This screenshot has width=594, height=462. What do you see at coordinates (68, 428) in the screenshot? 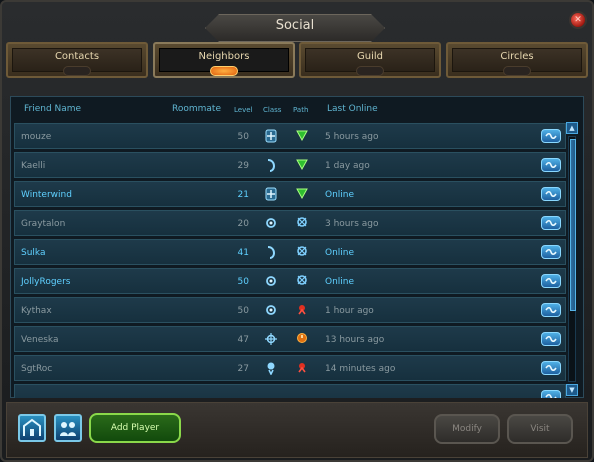
I see `group-icon-button` at bounding box center [68, 428].